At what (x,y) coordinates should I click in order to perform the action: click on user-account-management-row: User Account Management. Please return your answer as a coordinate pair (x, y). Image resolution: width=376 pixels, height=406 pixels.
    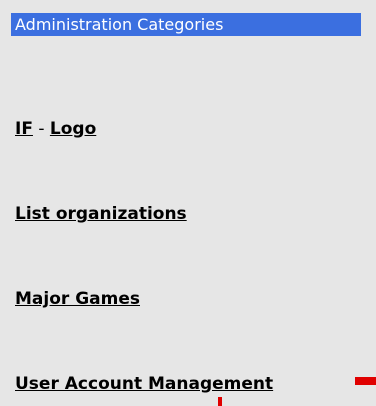
    Looking at the image, I should click on (144, 384).